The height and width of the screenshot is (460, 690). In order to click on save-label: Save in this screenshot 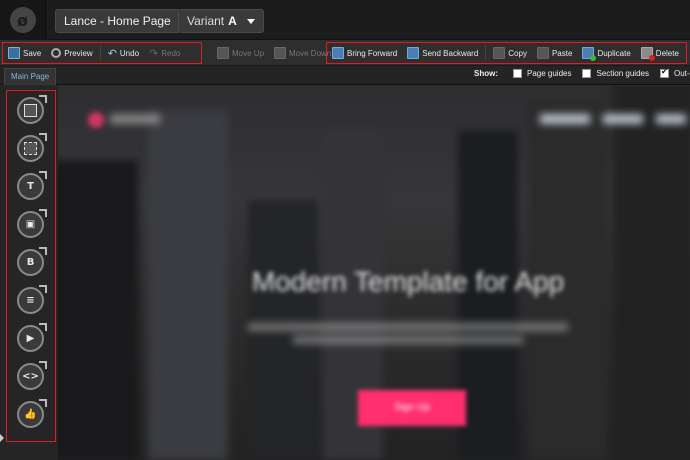, I will do `click(32, 53)`.